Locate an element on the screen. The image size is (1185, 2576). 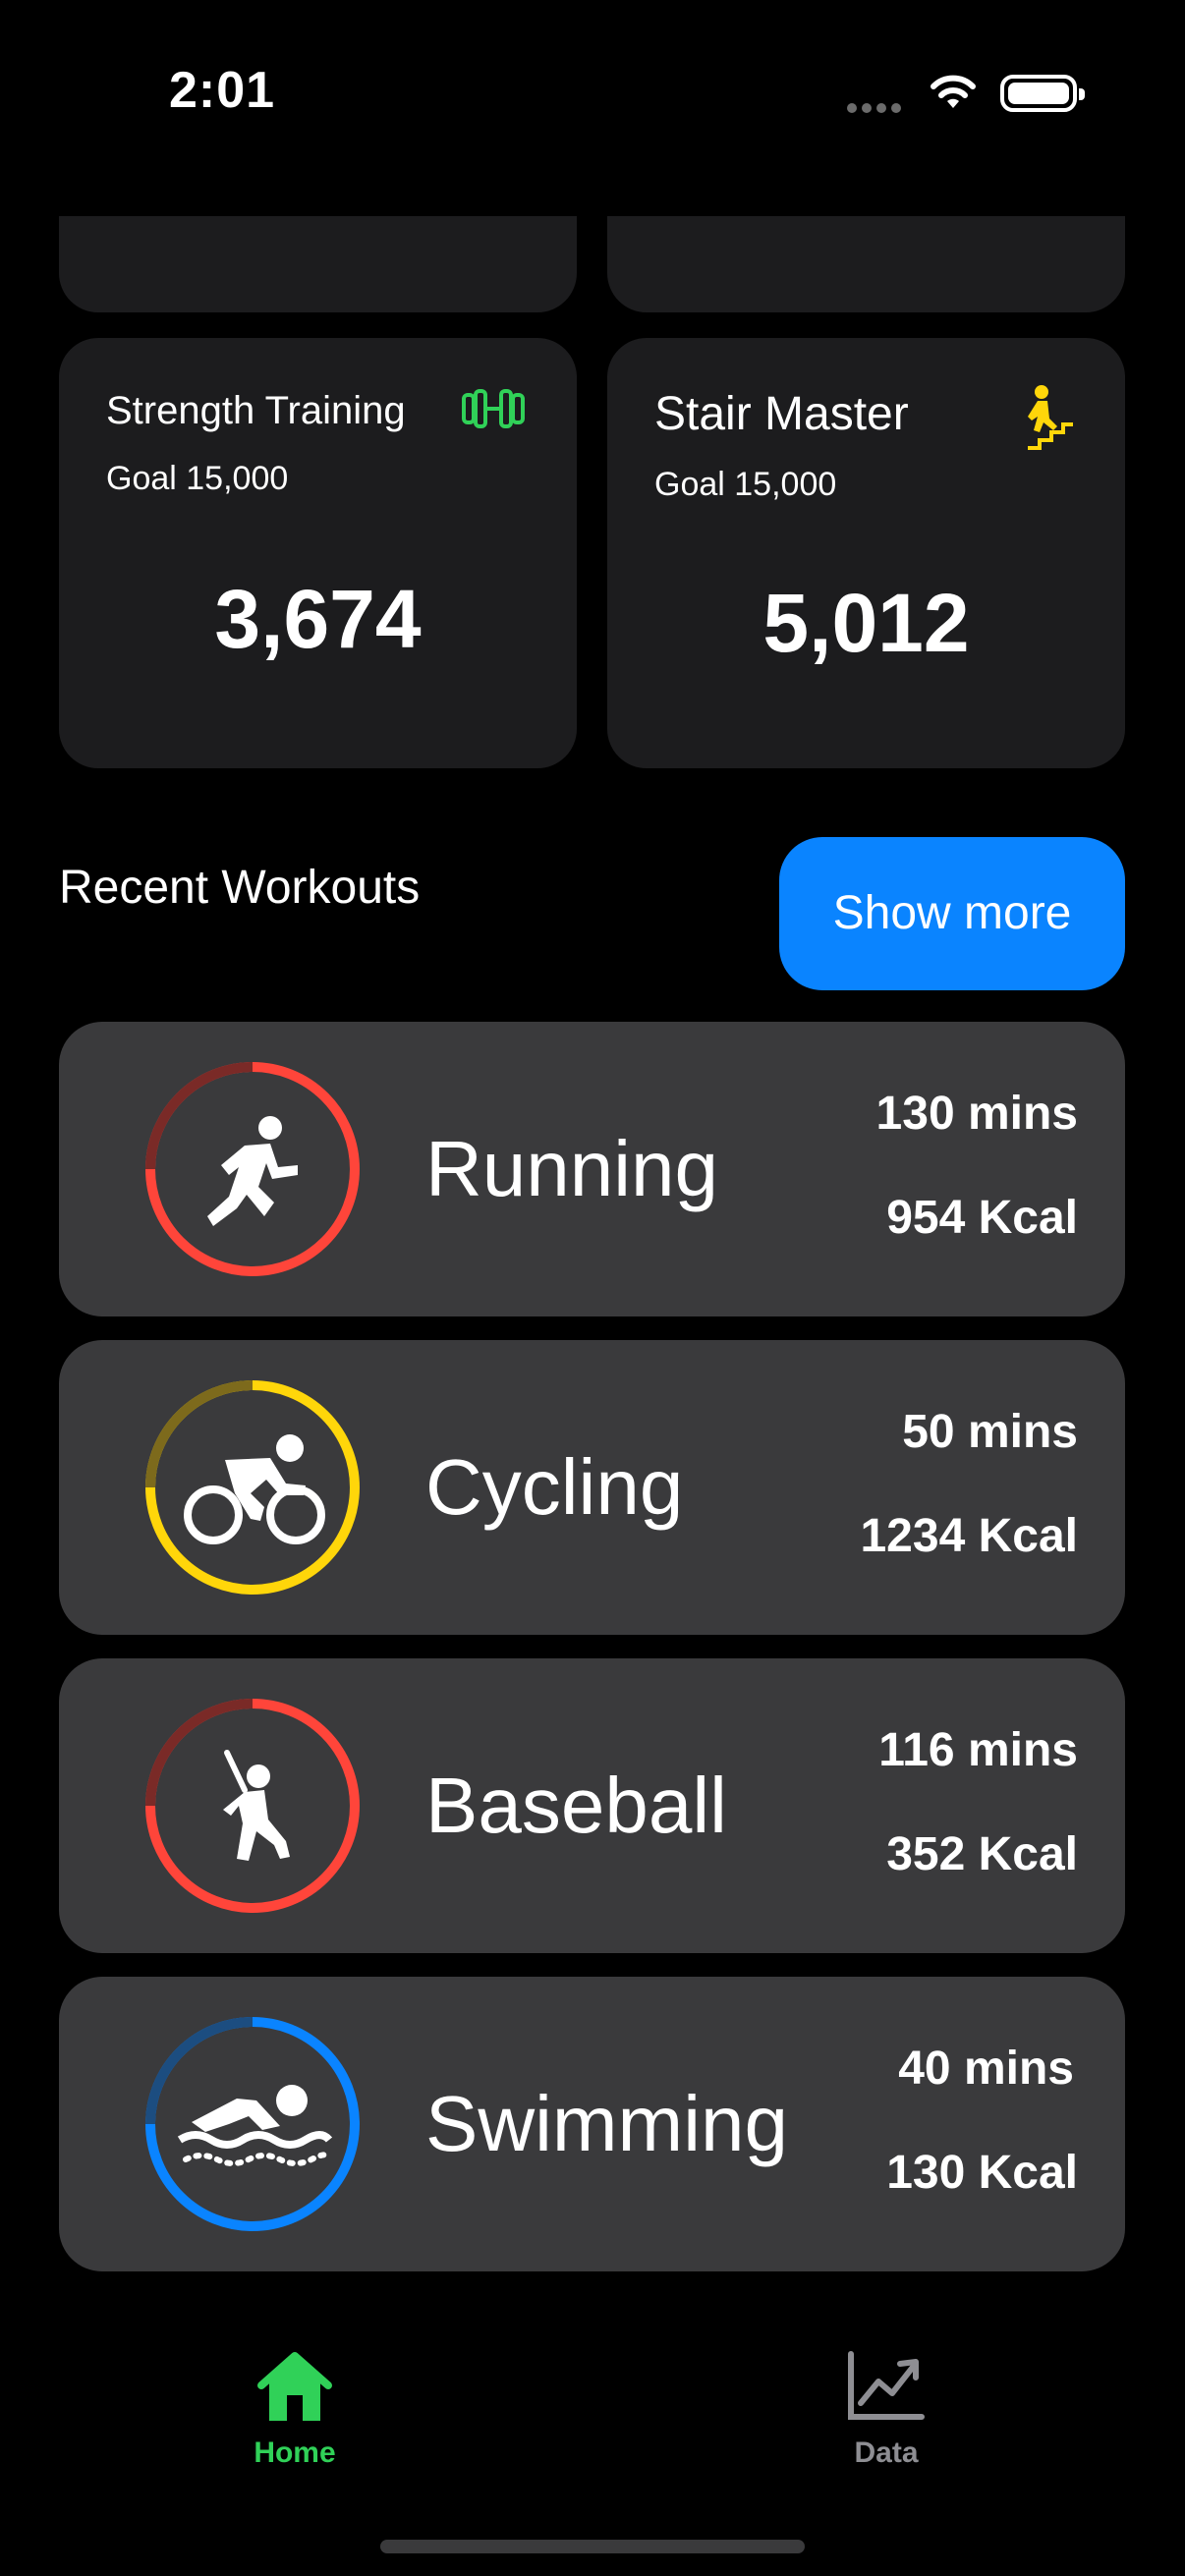
workout-calories: 352 Kcal is located at coordinates (982, 1854).